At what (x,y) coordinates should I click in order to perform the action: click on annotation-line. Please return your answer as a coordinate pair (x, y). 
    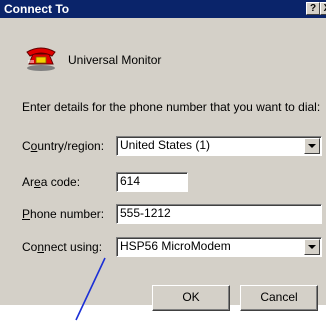
    Looking at the image, I should click on (90, 289).